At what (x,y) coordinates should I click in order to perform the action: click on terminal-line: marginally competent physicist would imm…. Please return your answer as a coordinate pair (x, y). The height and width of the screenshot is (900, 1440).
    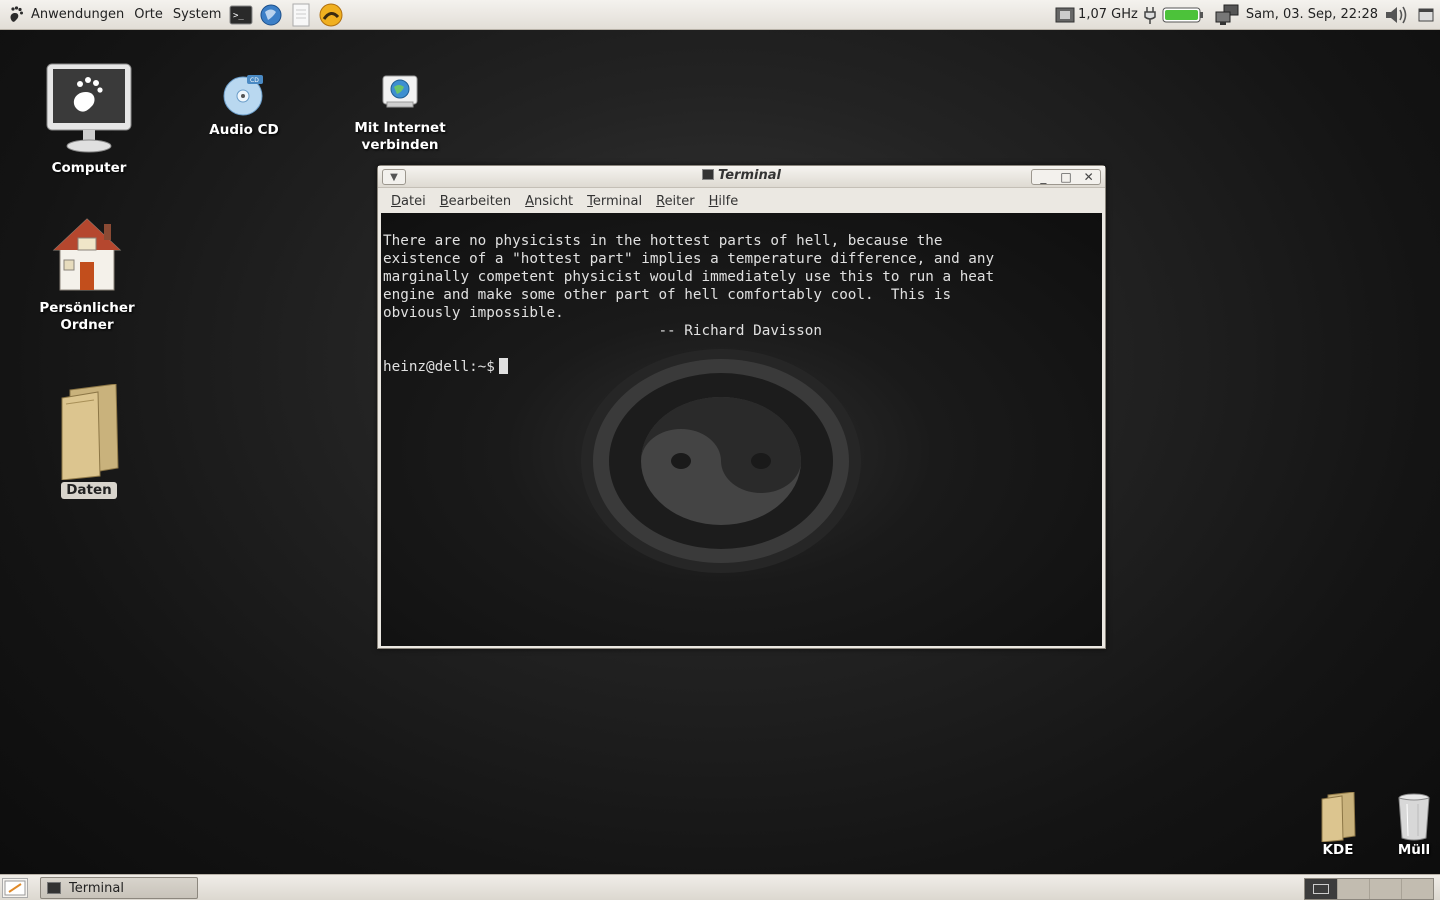
    Looking at the image, I should click on (689, 277).